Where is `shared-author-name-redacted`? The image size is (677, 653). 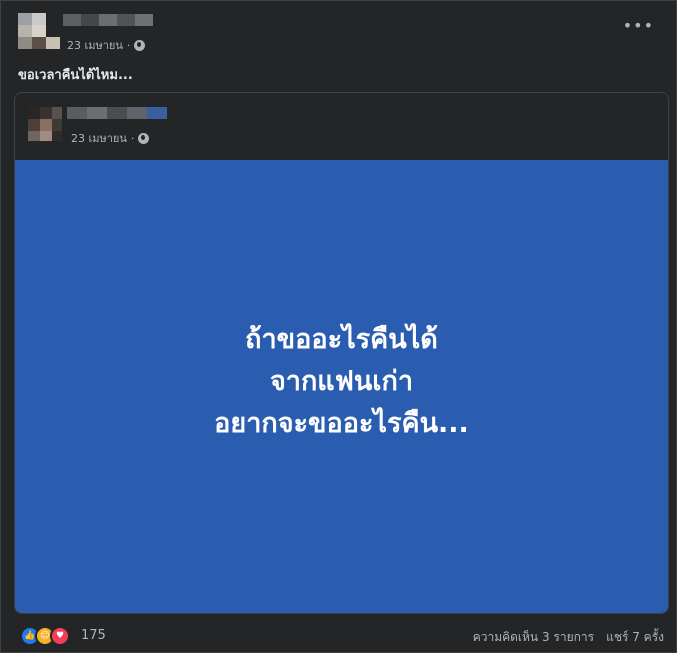
shared-author-name-redacted is located at coordinates (117, 113).